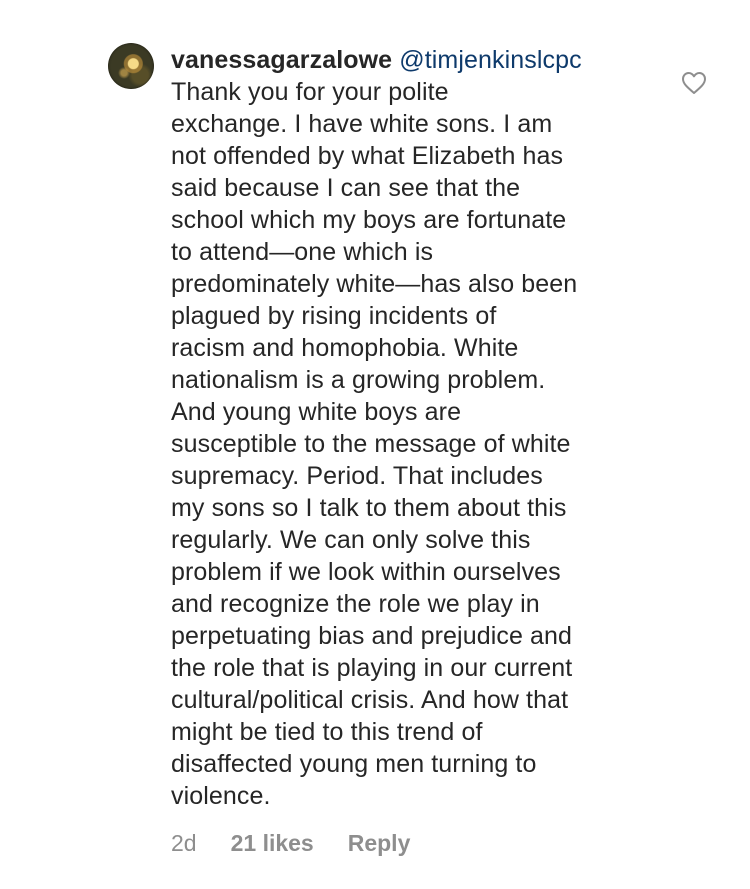  What do you see at coordinates (281, 60) in the screenshot?
I see `username-link: vanessagarzalowe` at bounding box center [281, 60].